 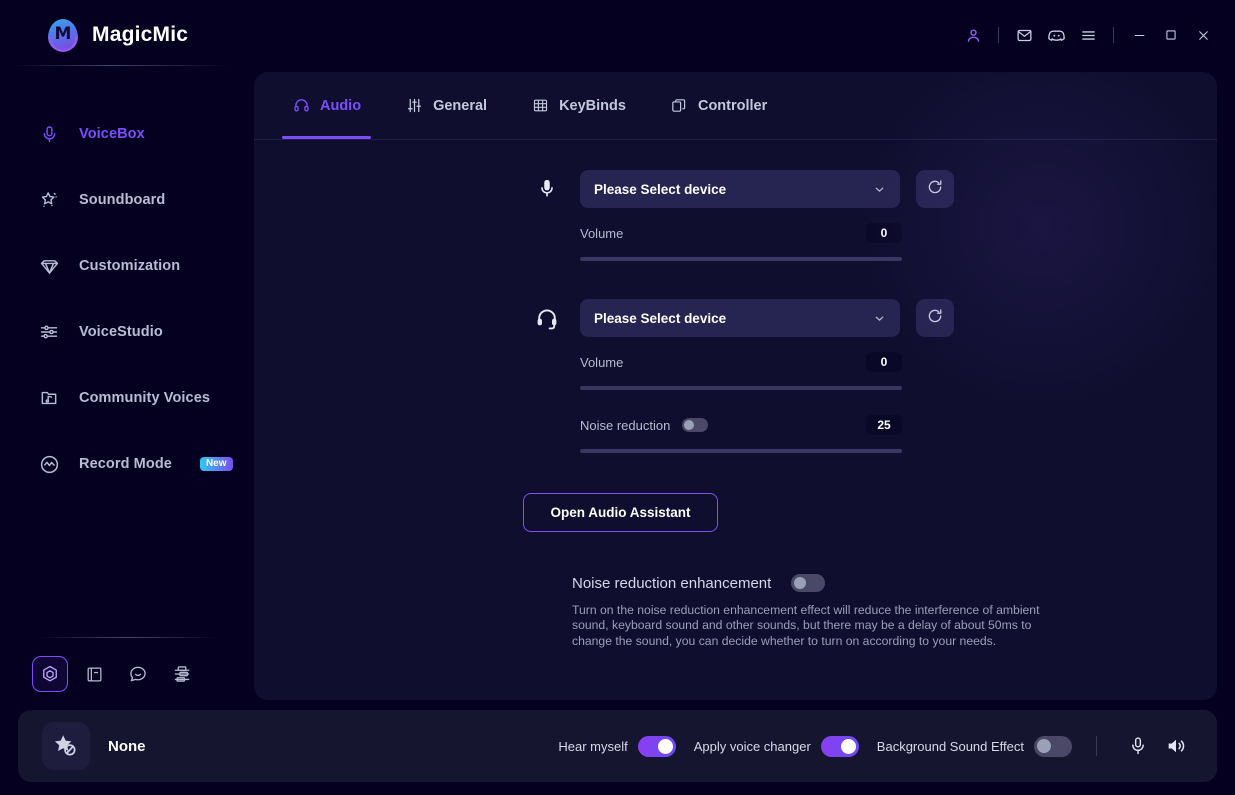 What do you see at coordinates (752, 746) in the screenshot?
I see `apply-voice-changer-label: Apply voice changer` at bounding box center [752, 746].